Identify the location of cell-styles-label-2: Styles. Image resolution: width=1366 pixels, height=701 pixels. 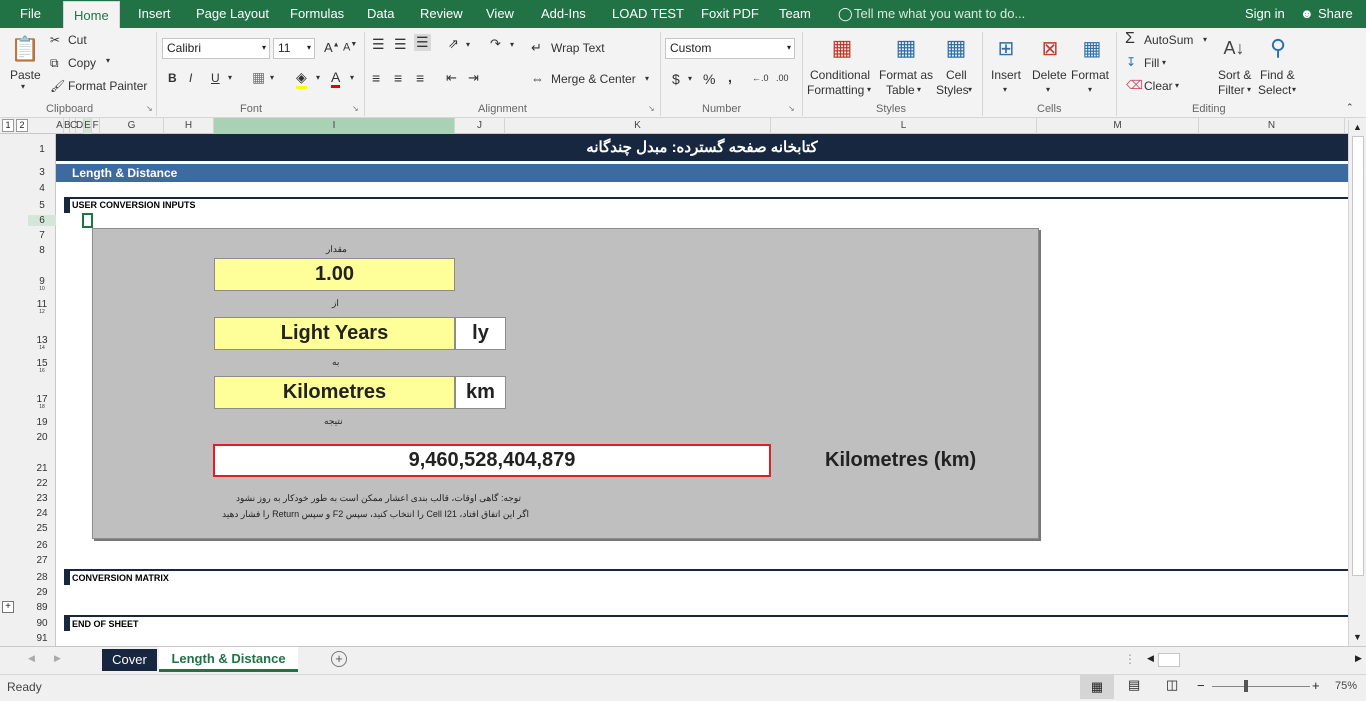
(952, 90).